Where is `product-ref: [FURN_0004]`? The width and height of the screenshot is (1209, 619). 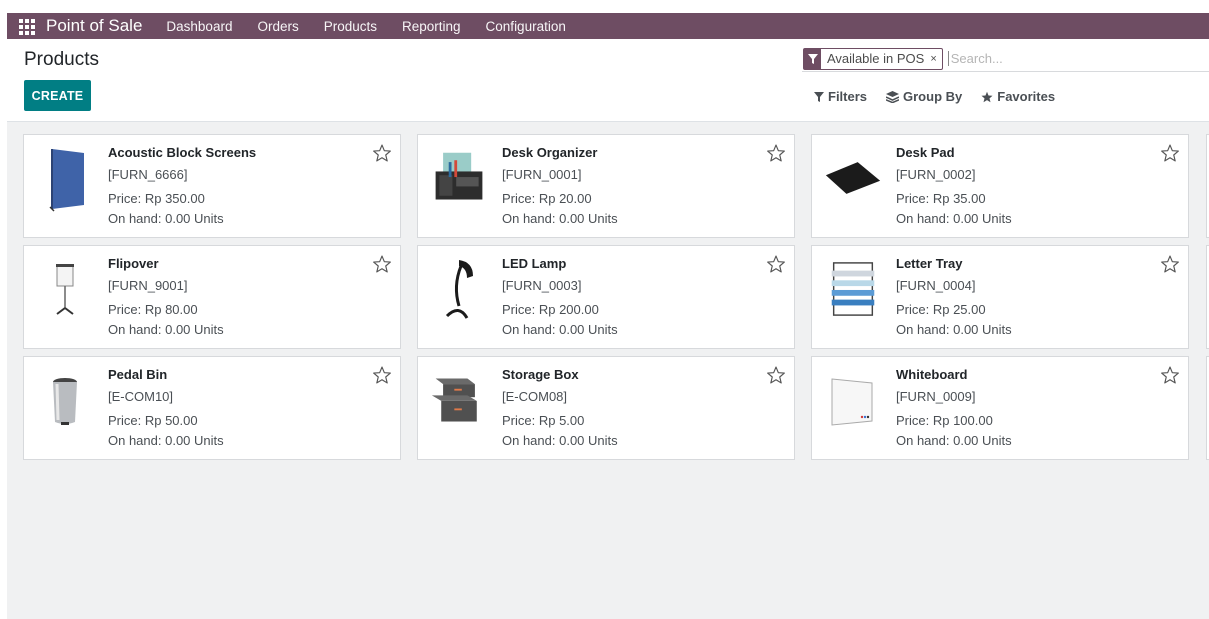 product-ref: [FURN_0004] is located at coordinates (936, 285).